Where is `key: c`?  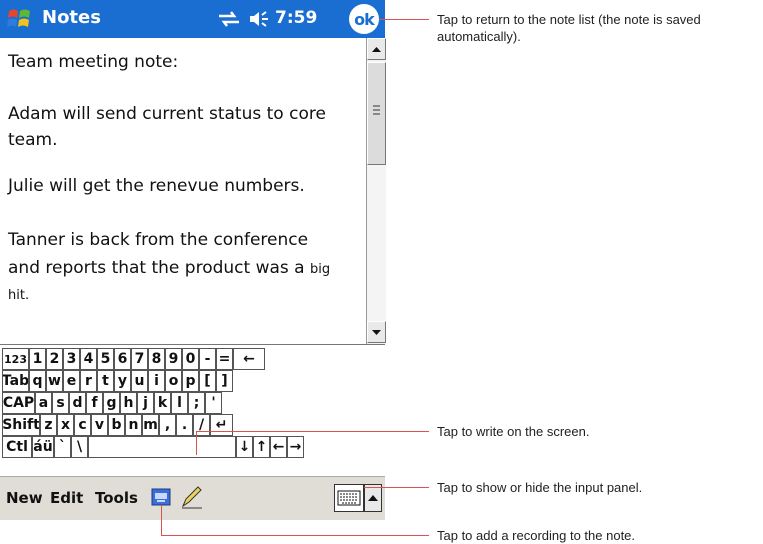
key: c is located at coordinates (82, 425).